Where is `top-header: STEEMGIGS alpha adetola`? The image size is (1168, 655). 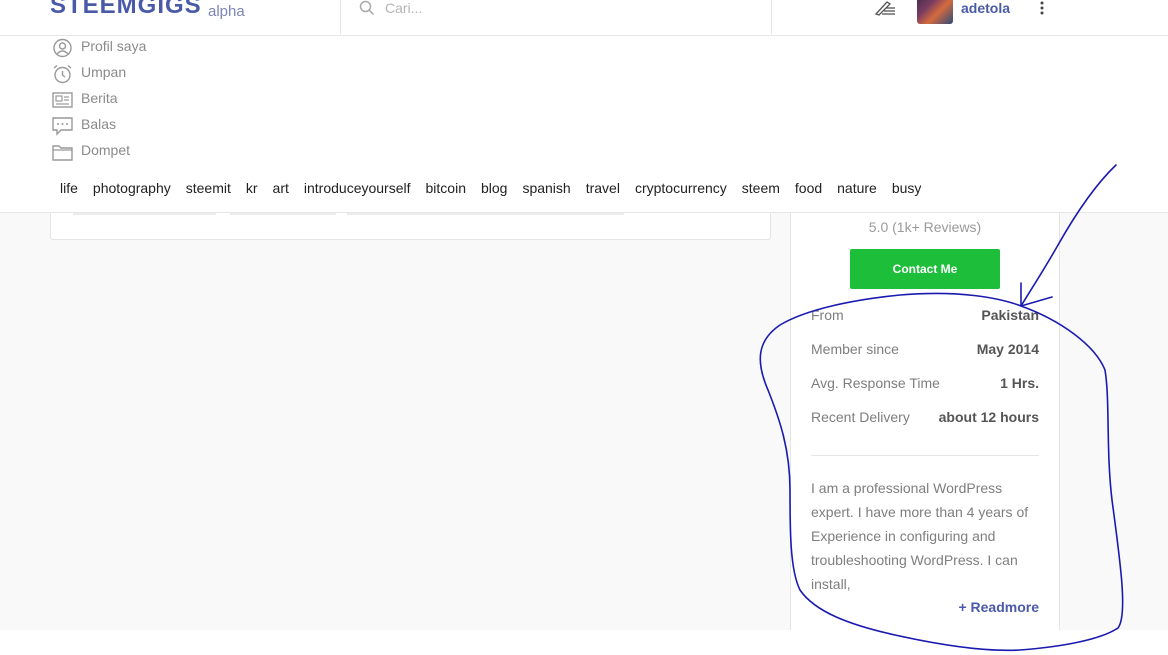
top-header: STEEMGIGS alpha adetola is located at coordinates (584, 18).